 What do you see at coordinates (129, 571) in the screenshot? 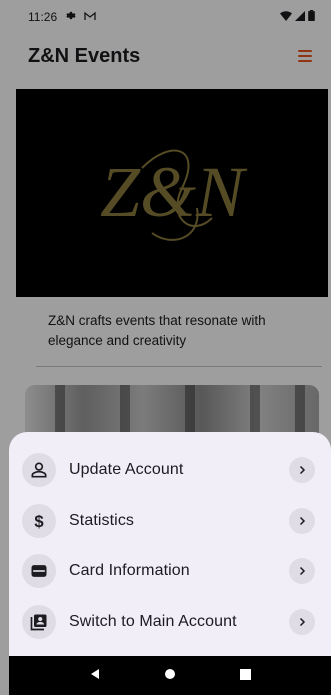
I see `card-information-label: Card Information` at bounding box center [129, 571].